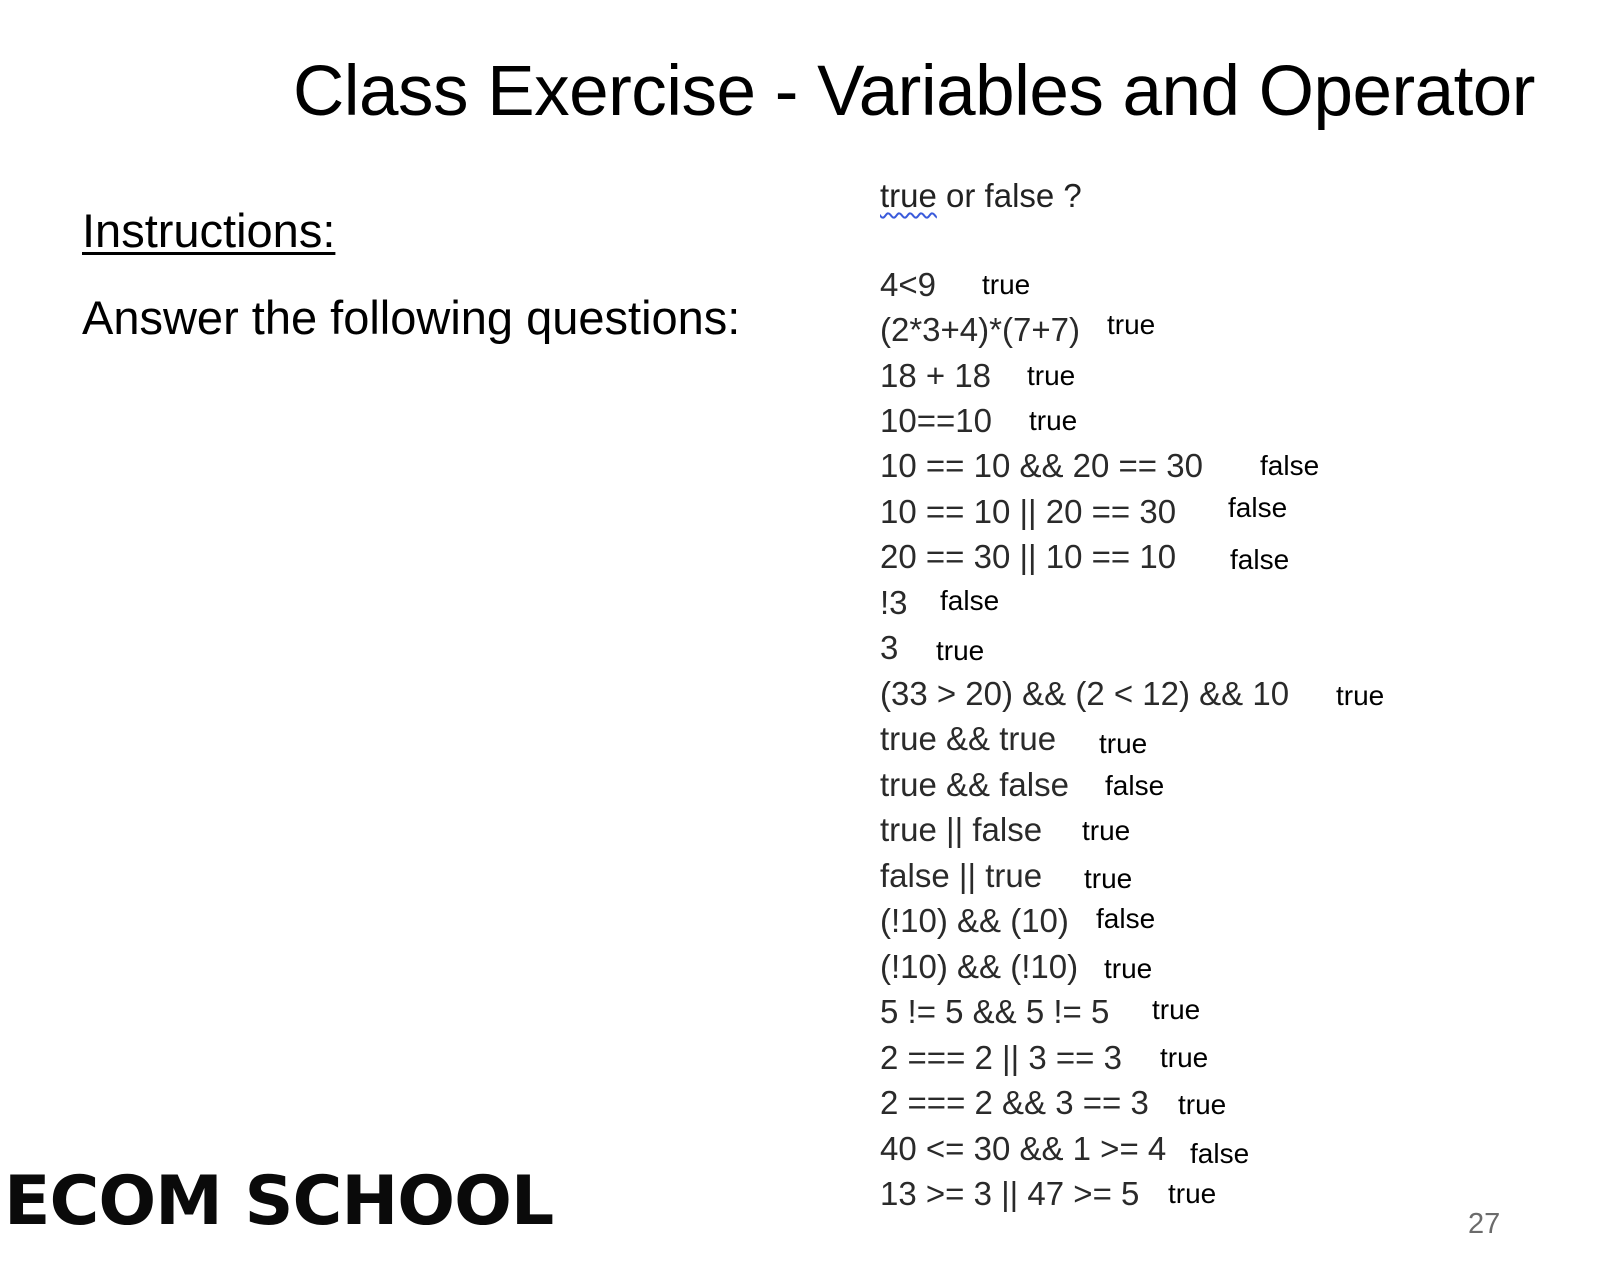  Describe the element at coordinates (995, 1011) in the screenshot. I see `quiz-expression: 5 != 5 && 5 != 5` at that location.